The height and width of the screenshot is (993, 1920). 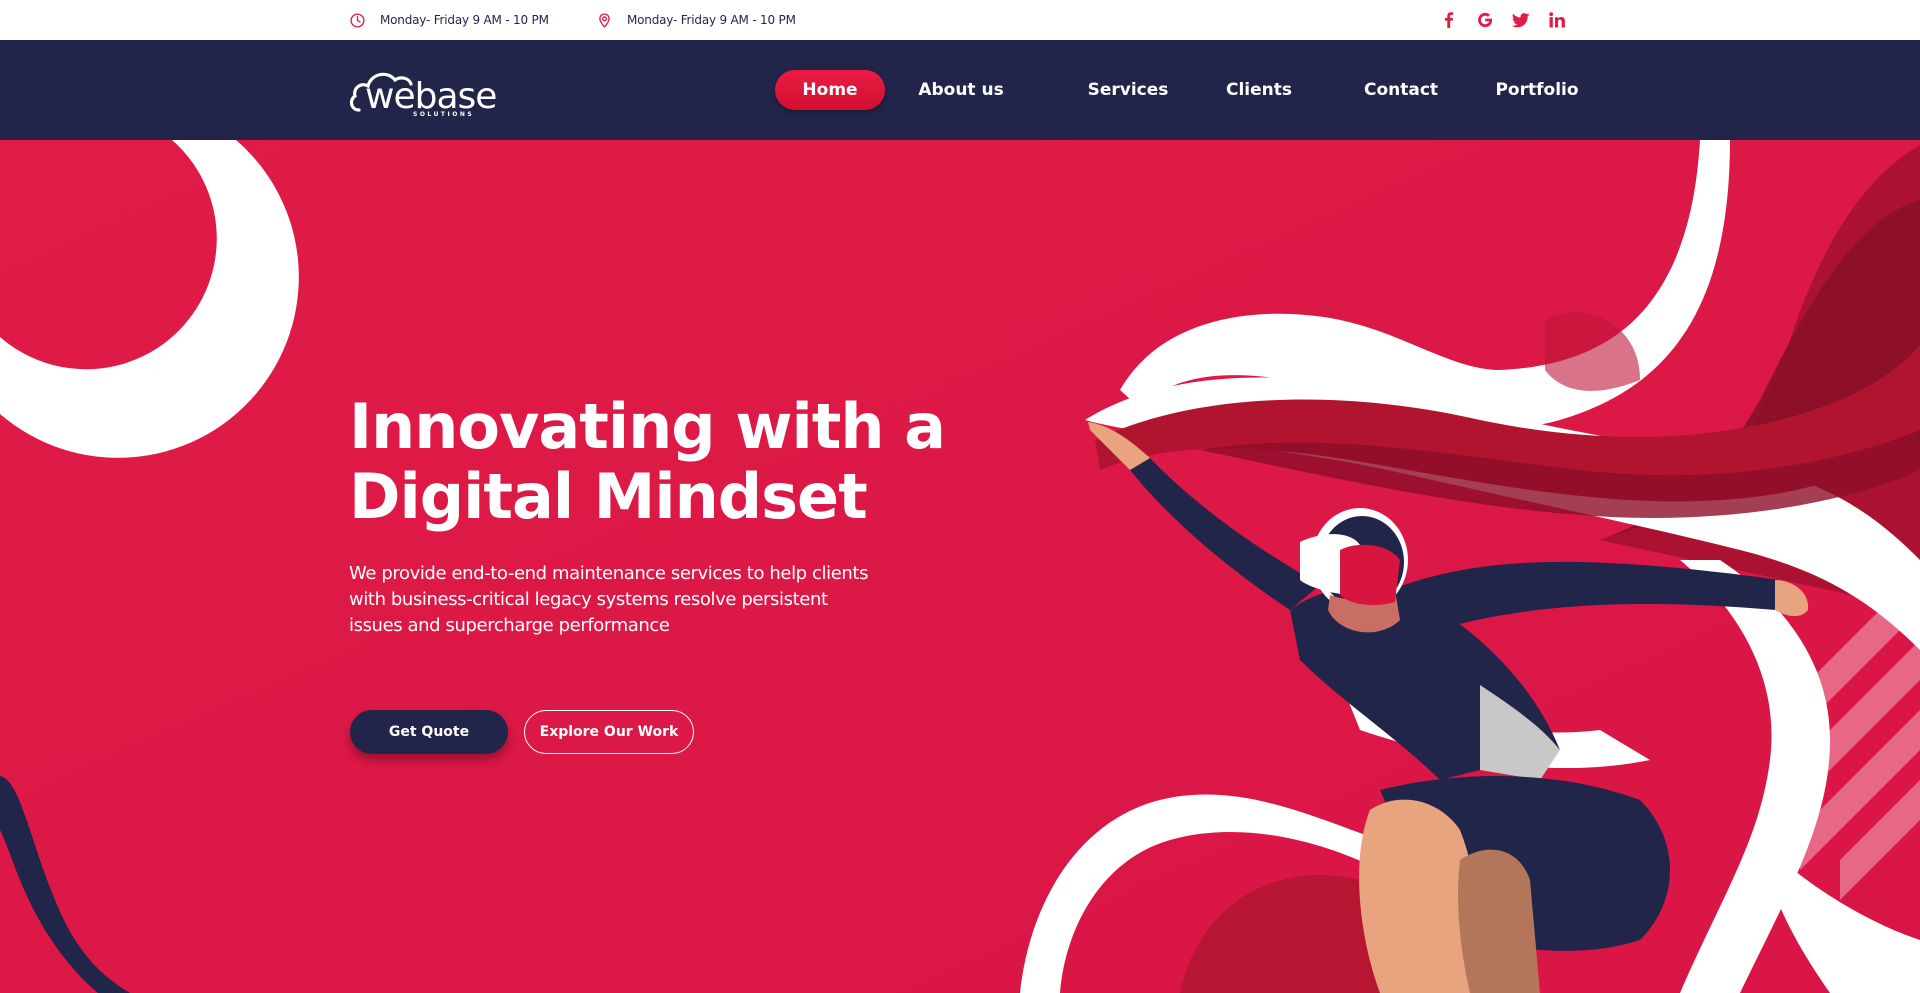 What do you see at coordinates (444, 114) in the screenshot?
I see `logo-tagline: SOLUTIONS` at bounding box center [444, 114].